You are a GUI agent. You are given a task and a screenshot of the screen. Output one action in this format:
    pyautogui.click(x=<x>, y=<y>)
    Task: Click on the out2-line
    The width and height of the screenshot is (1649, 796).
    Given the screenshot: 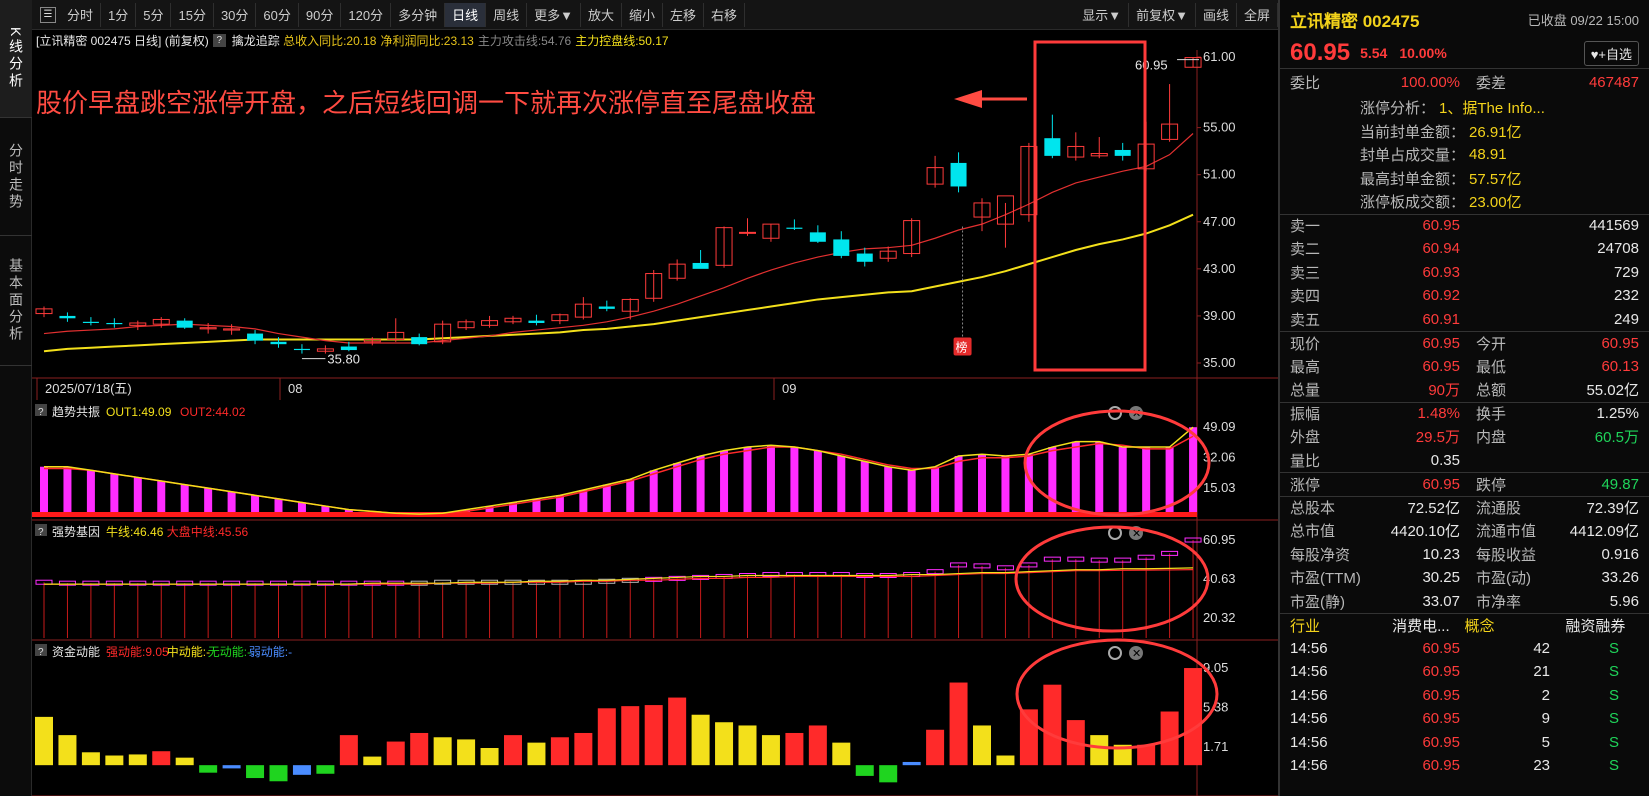 What is the action you would take?
    pyautogui.click(x=619, y=474)
    